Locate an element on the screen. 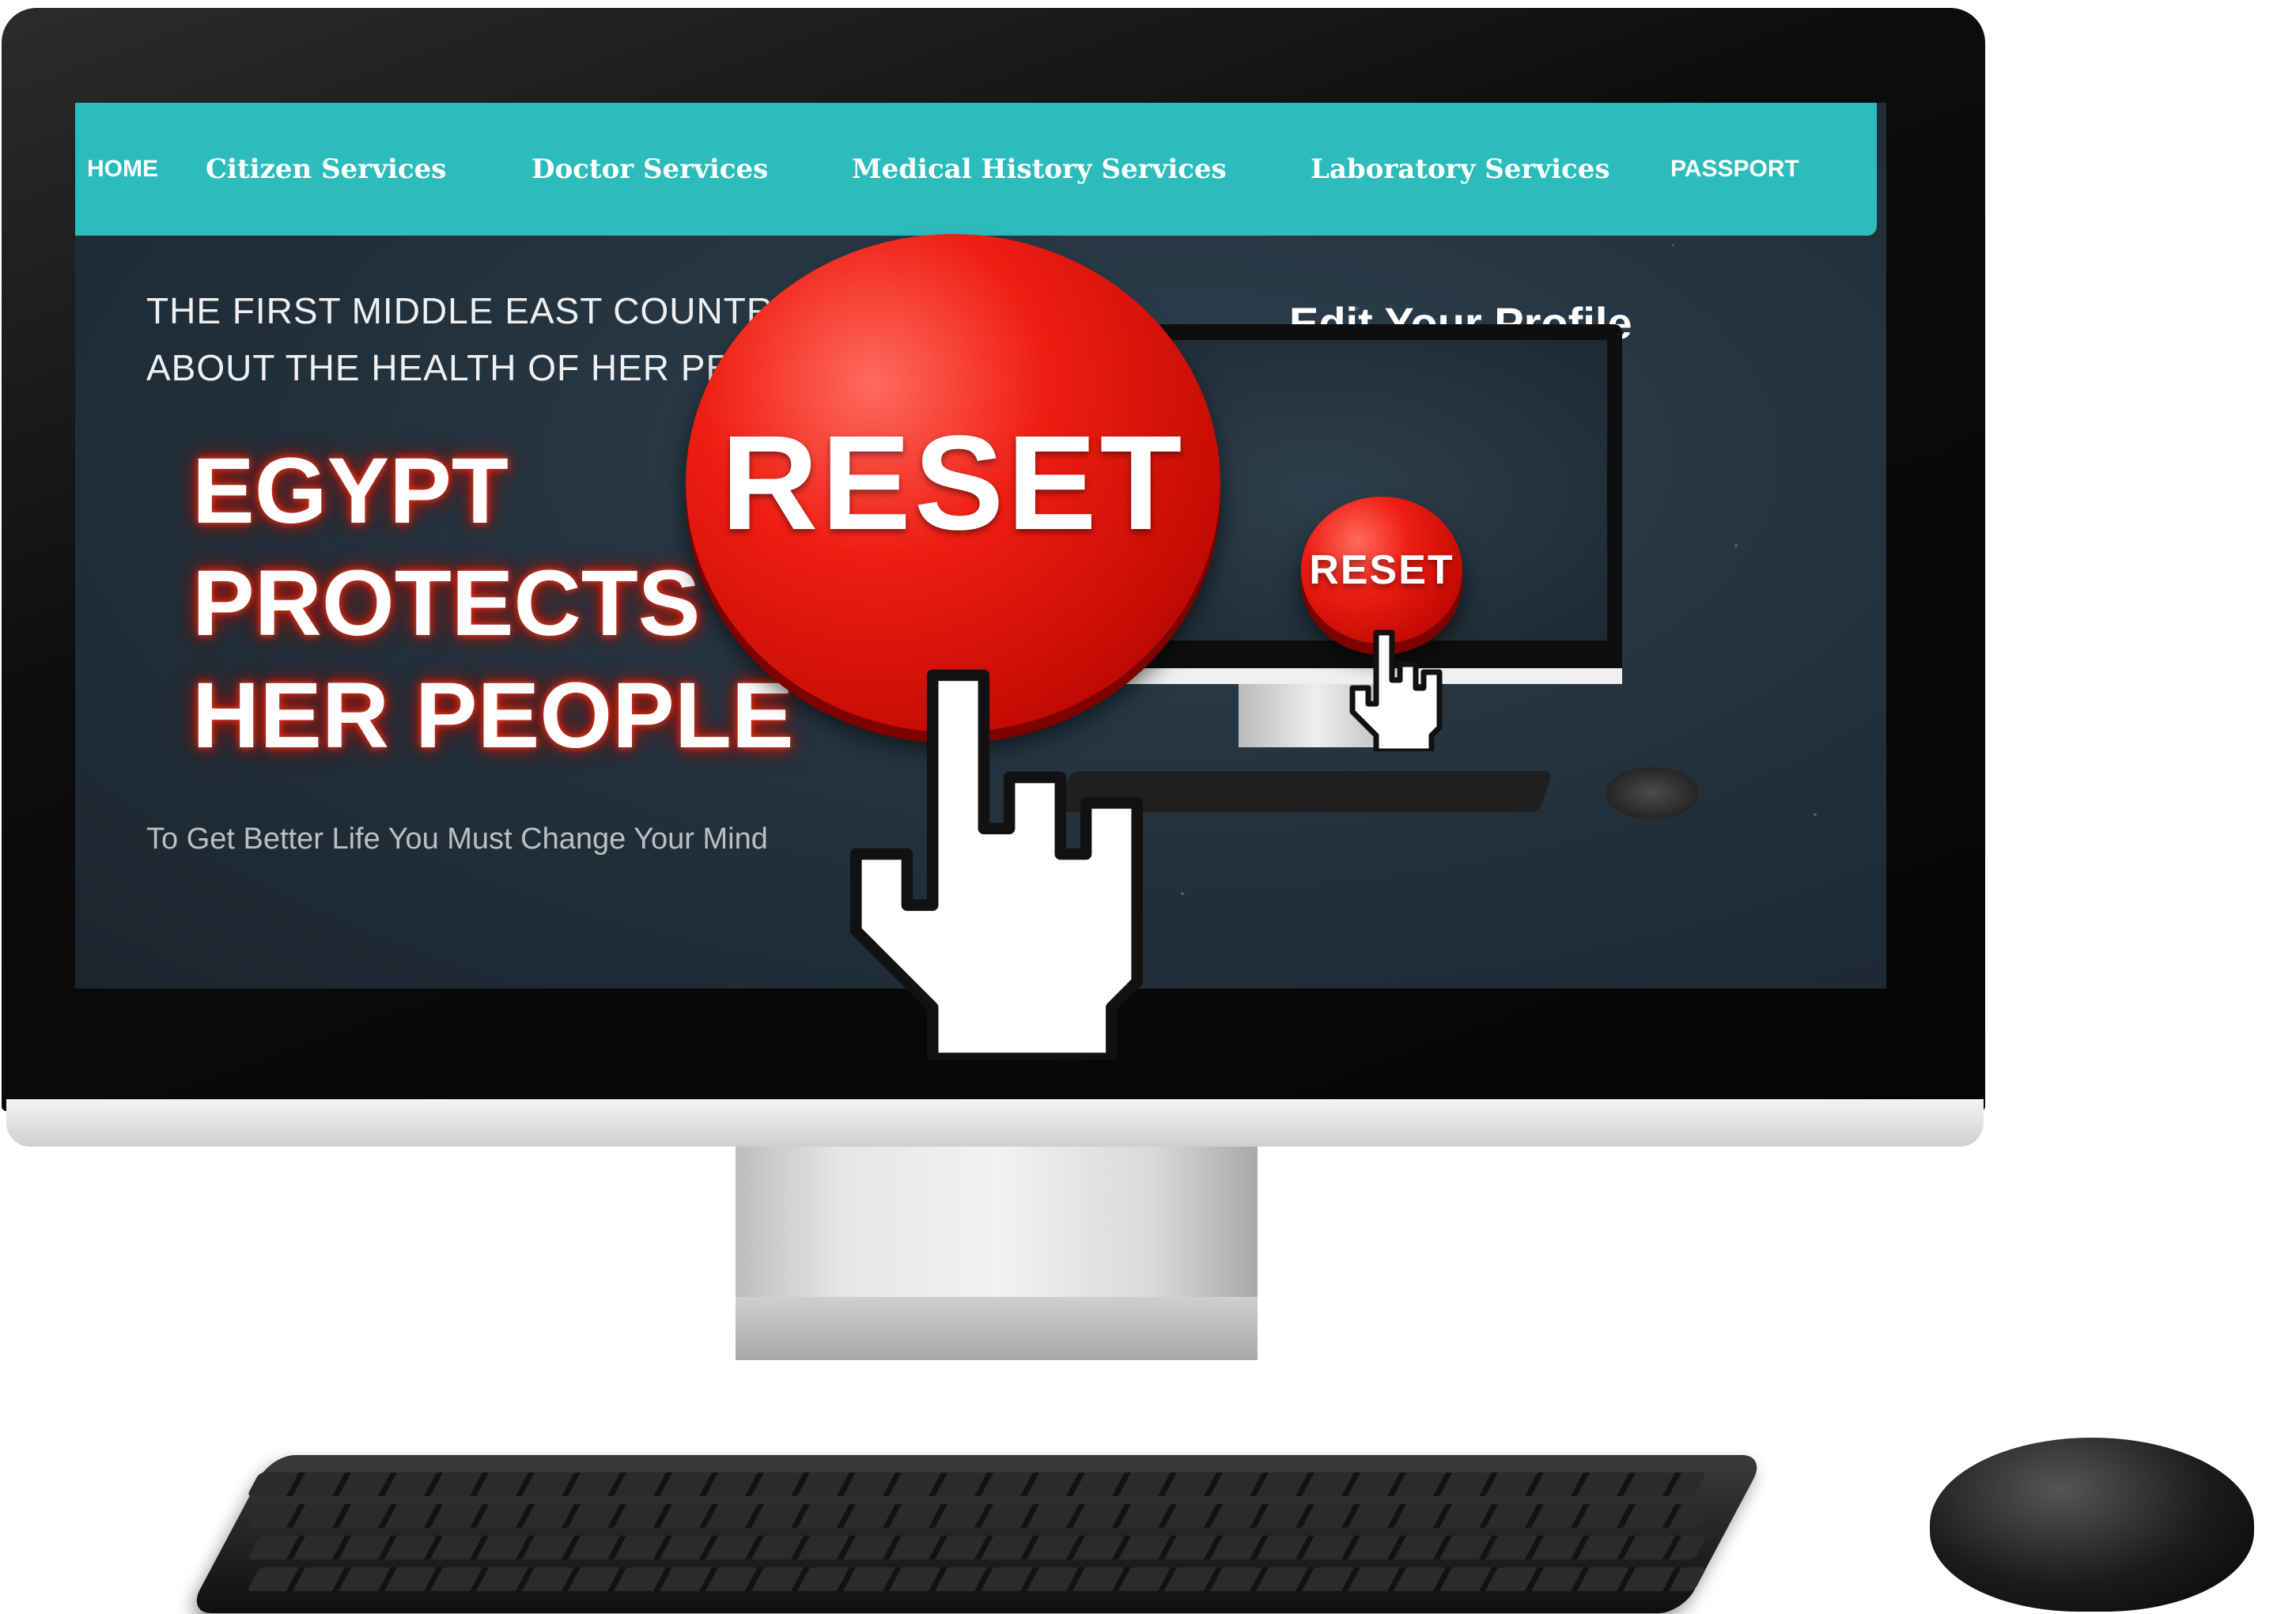 Image resolution: width=2296 pixels, height=1614 pixels. hero-heading-line-2: ABOUT THE HEALTH OF HER PEOPL is located at coordinates (476, 367).